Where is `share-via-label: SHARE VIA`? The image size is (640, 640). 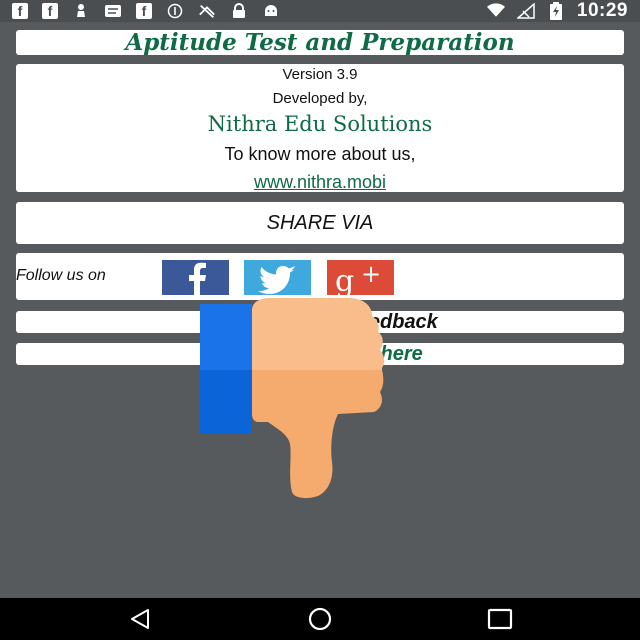 share-via-label: SHARE VIA is located at coordinates (320, 222).